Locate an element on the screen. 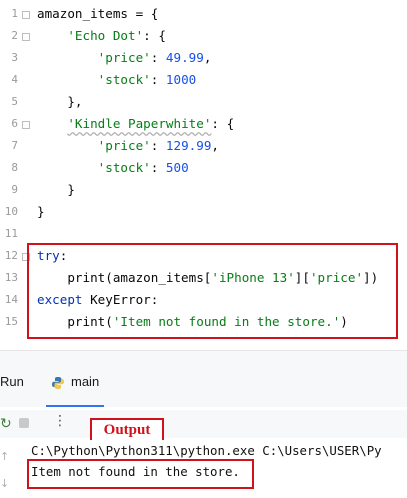  code-line: amazon_items = { is located at coordinates (97, 14).